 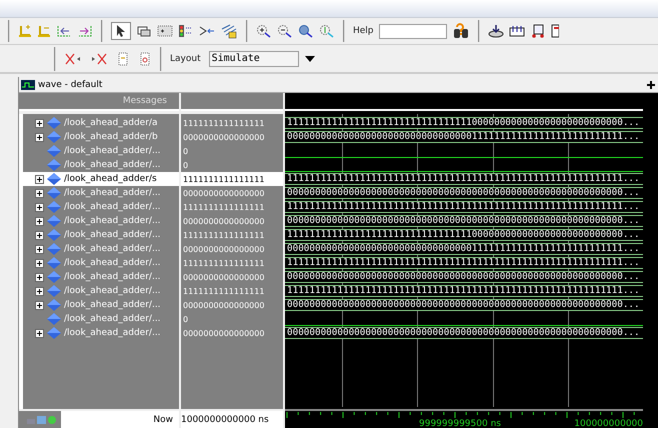 What do you see at coordinates (538, 31) in the screenshot?
I see `cart-icon` at bounding box center [538, 31].